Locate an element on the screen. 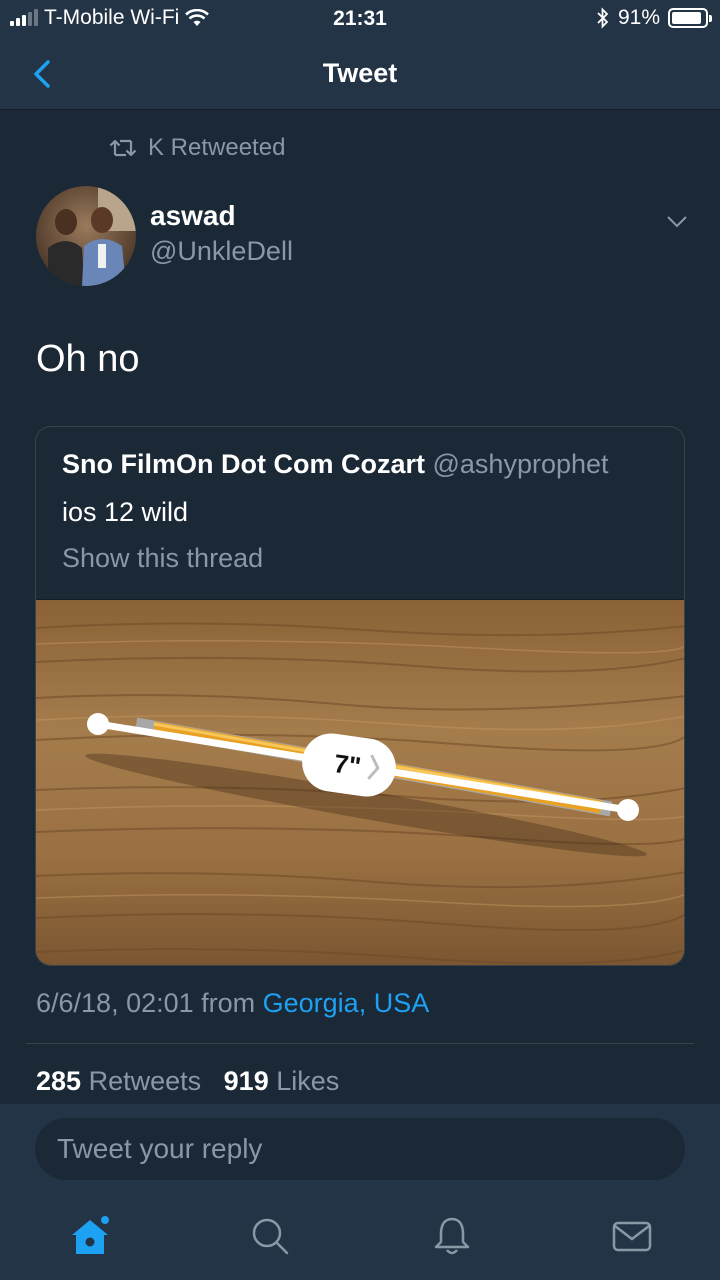 This screenshot has height=1280, width=720. tweet-text: Oh no is located at coordinates (88, 359).